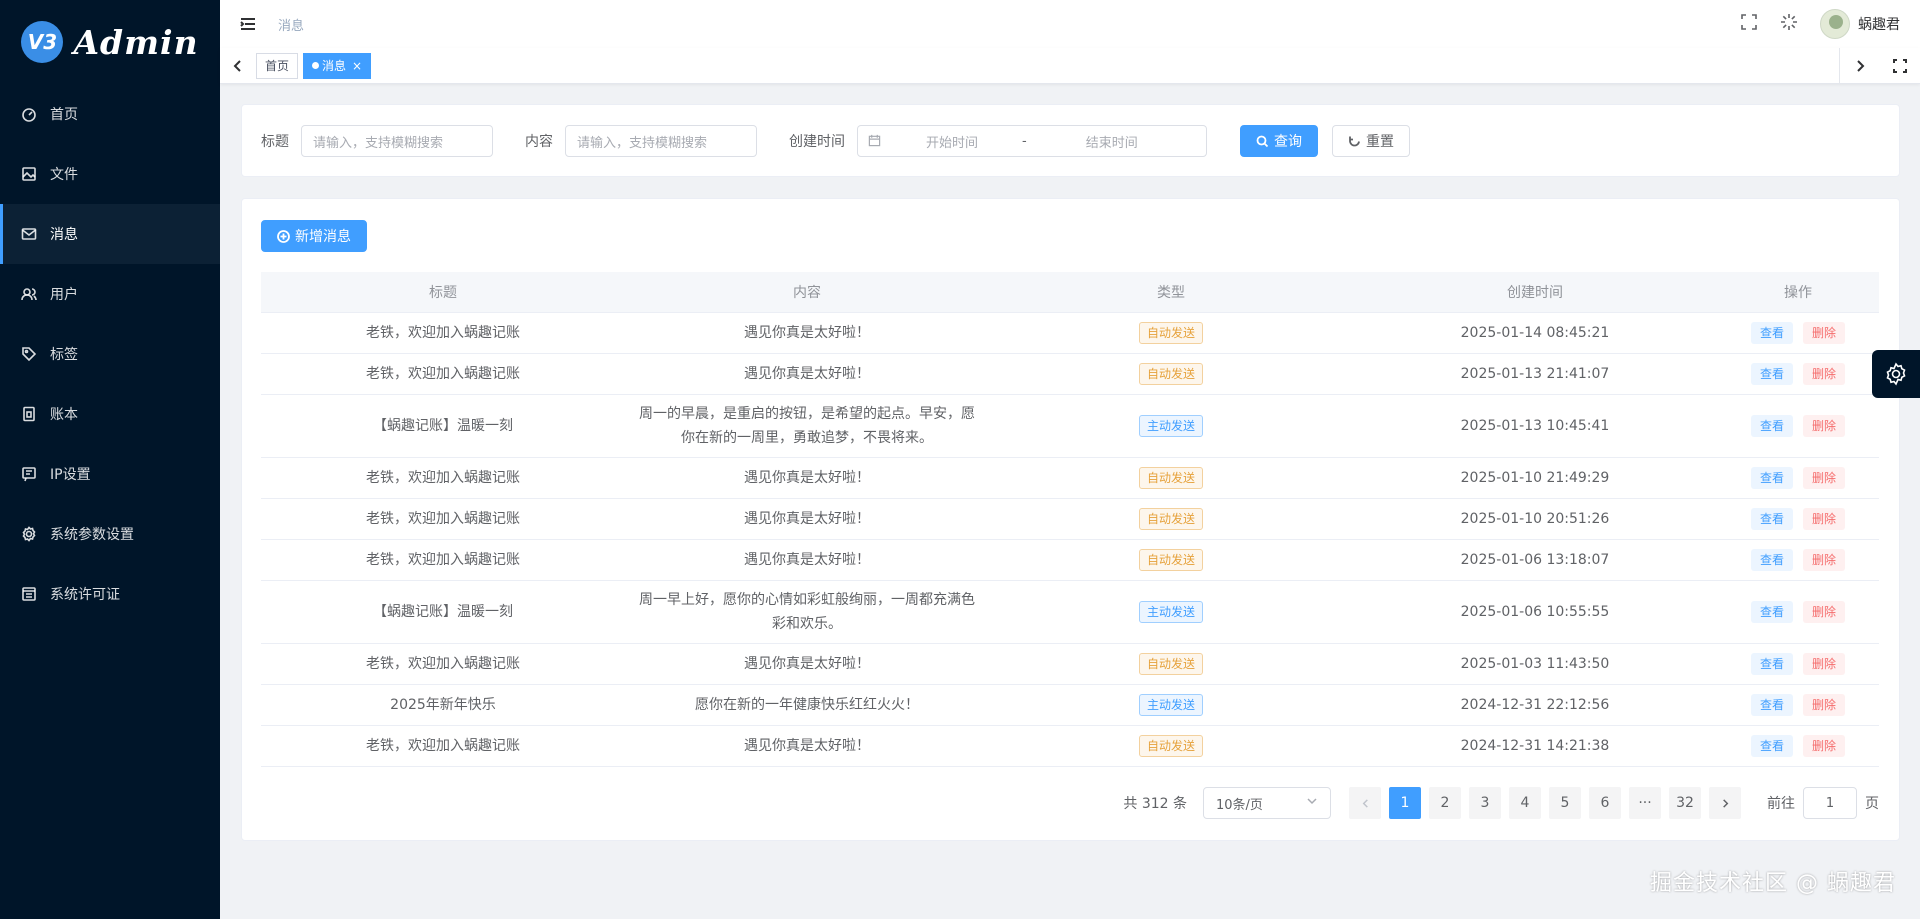 The image size is (1920, 919). Describe the element at coordinates (1900, 66) in the screenshot. I see `fullscreen-content-icon` at that location.